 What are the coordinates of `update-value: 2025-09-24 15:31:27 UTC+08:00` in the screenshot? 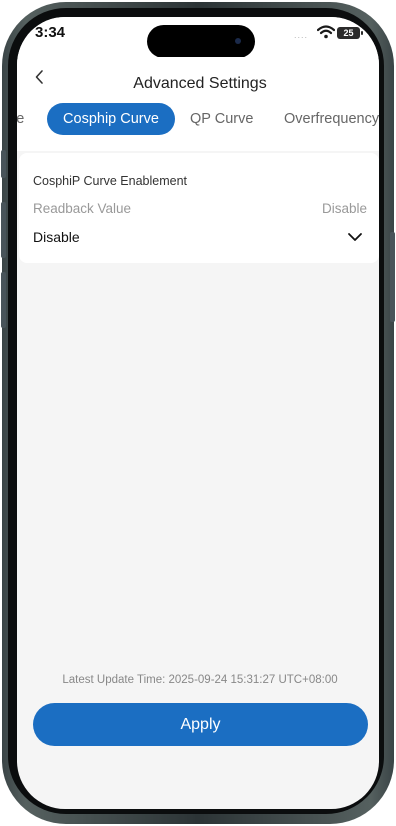 It's located at (253, 680).